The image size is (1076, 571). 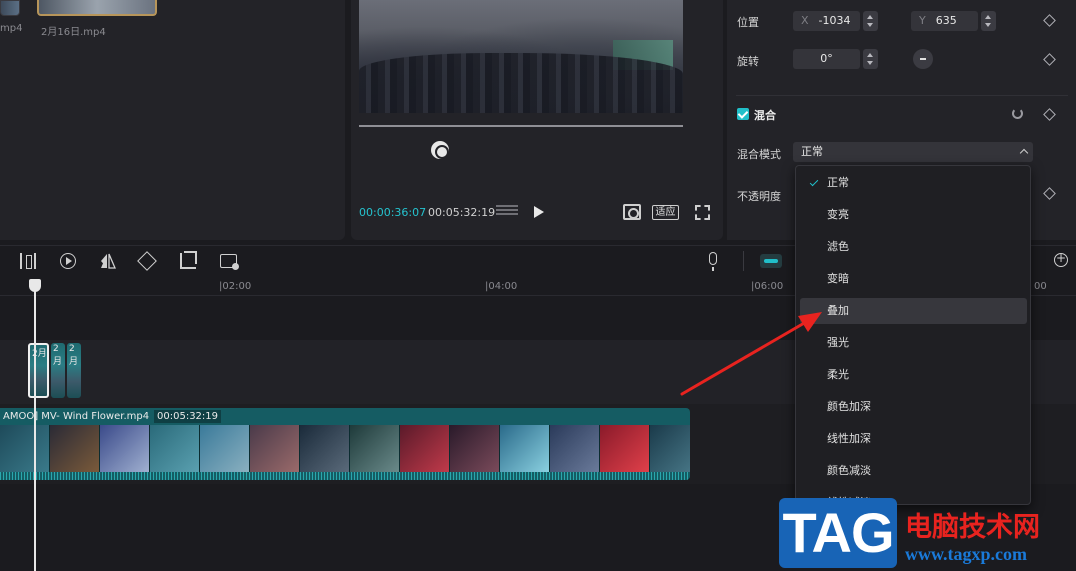 I want to click on blend-option-2: 滤色, so click(x=913, y=247).